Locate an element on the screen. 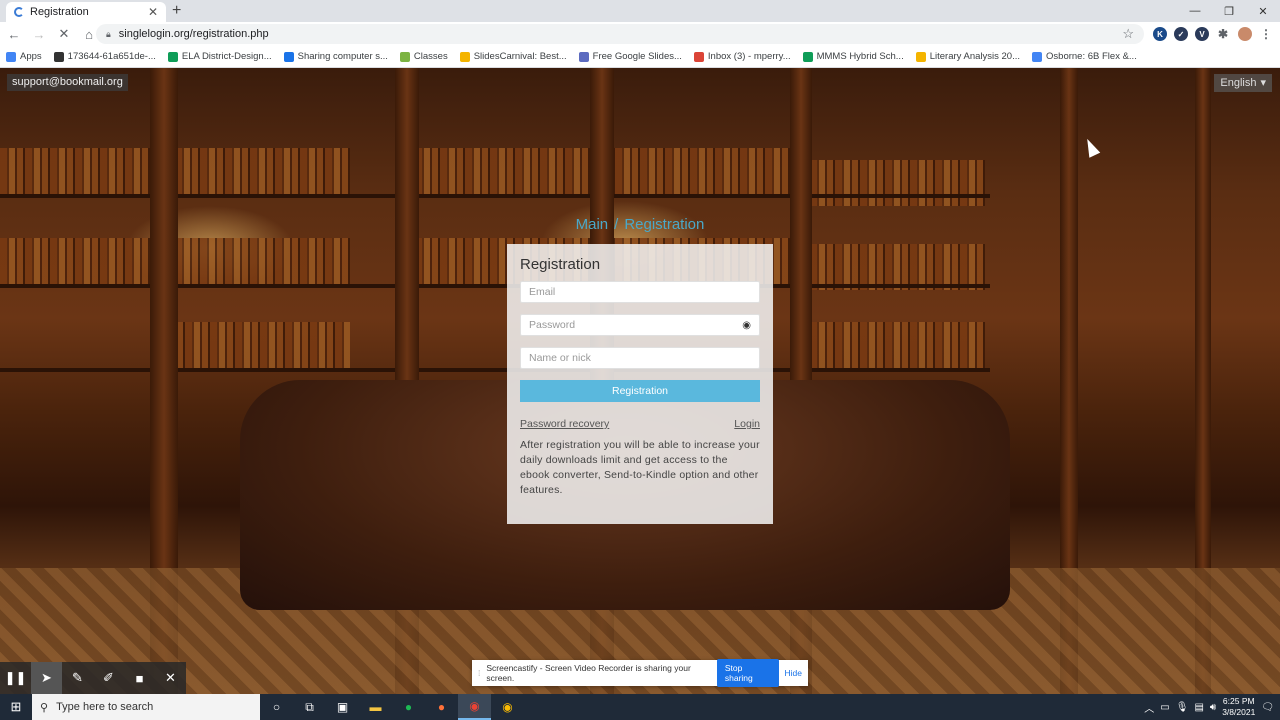  restore-button: ❐ is located at coordinates (1229, 11).